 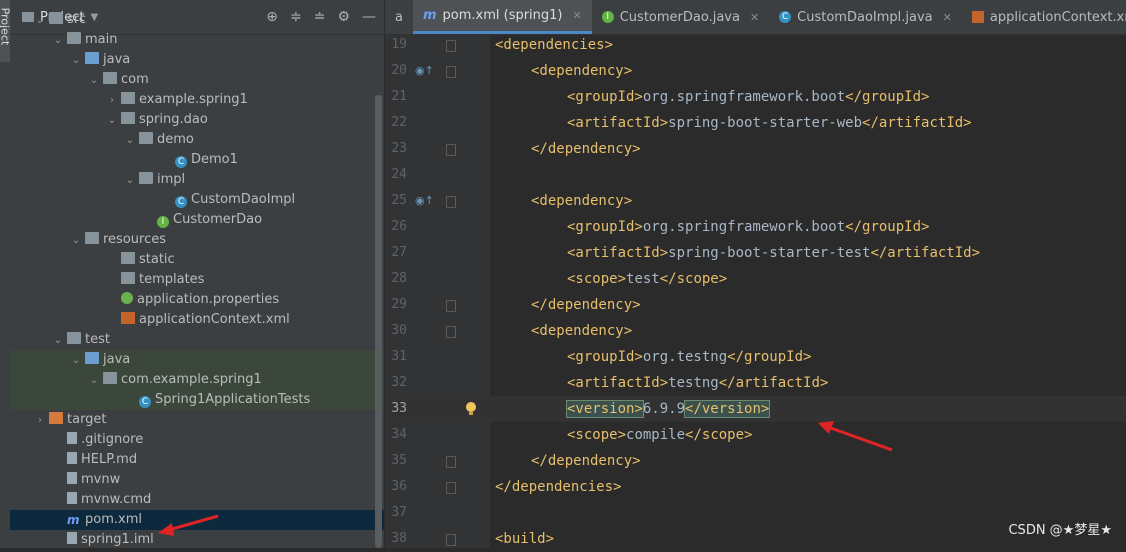 What do you see at coordinates (197, 160) in the screenshot?
I see `tree-item: C Demo1` at bounding box center [197, 160].